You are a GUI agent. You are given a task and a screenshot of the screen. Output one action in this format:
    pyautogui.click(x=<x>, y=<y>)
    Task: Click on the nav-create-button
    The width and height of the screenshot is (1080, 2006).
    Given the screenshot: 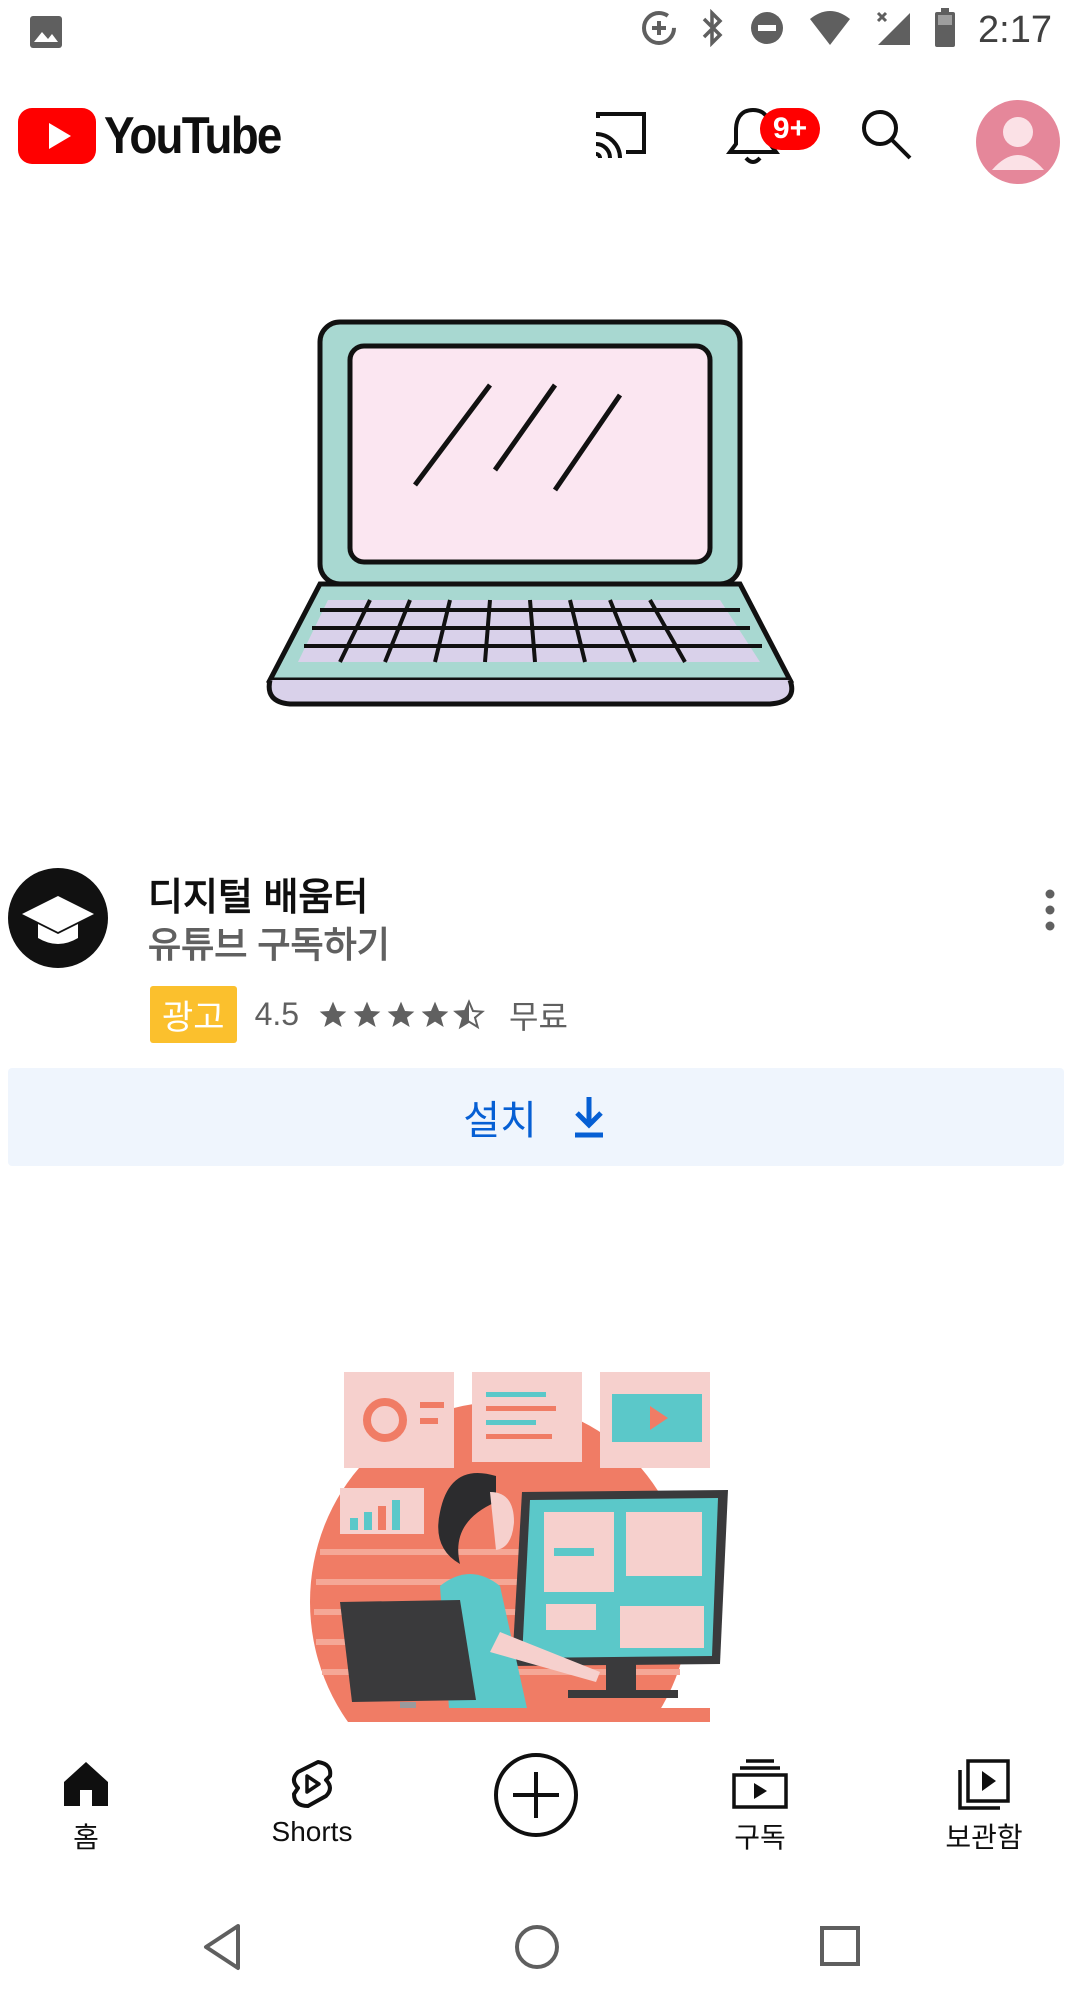 What is the action you would take?
    pyautogui.click(x=536, y=1795)
    